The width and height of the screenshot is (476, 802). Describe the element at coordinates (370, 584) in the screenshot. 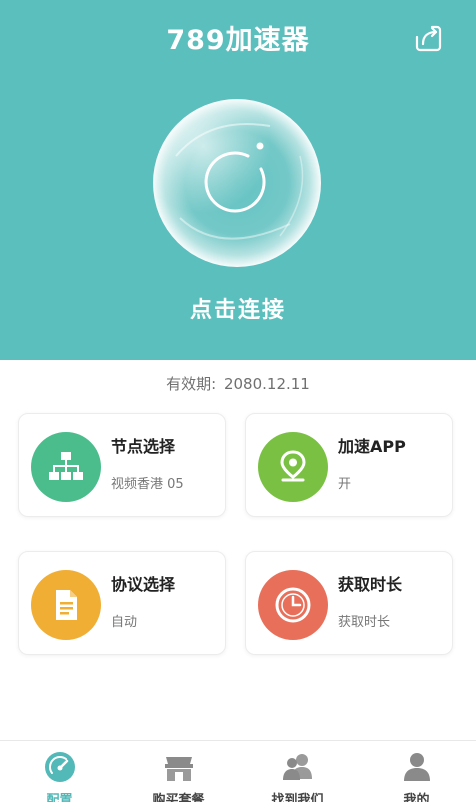

I see `get-time-title: 获取时长` at that location.